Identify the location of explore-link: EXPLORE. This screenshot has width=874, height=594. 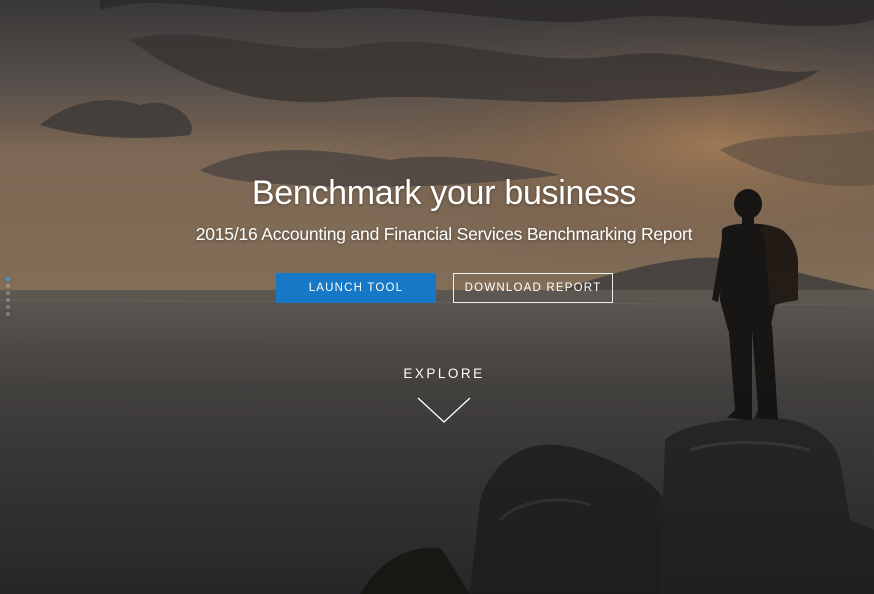
(444, 373).